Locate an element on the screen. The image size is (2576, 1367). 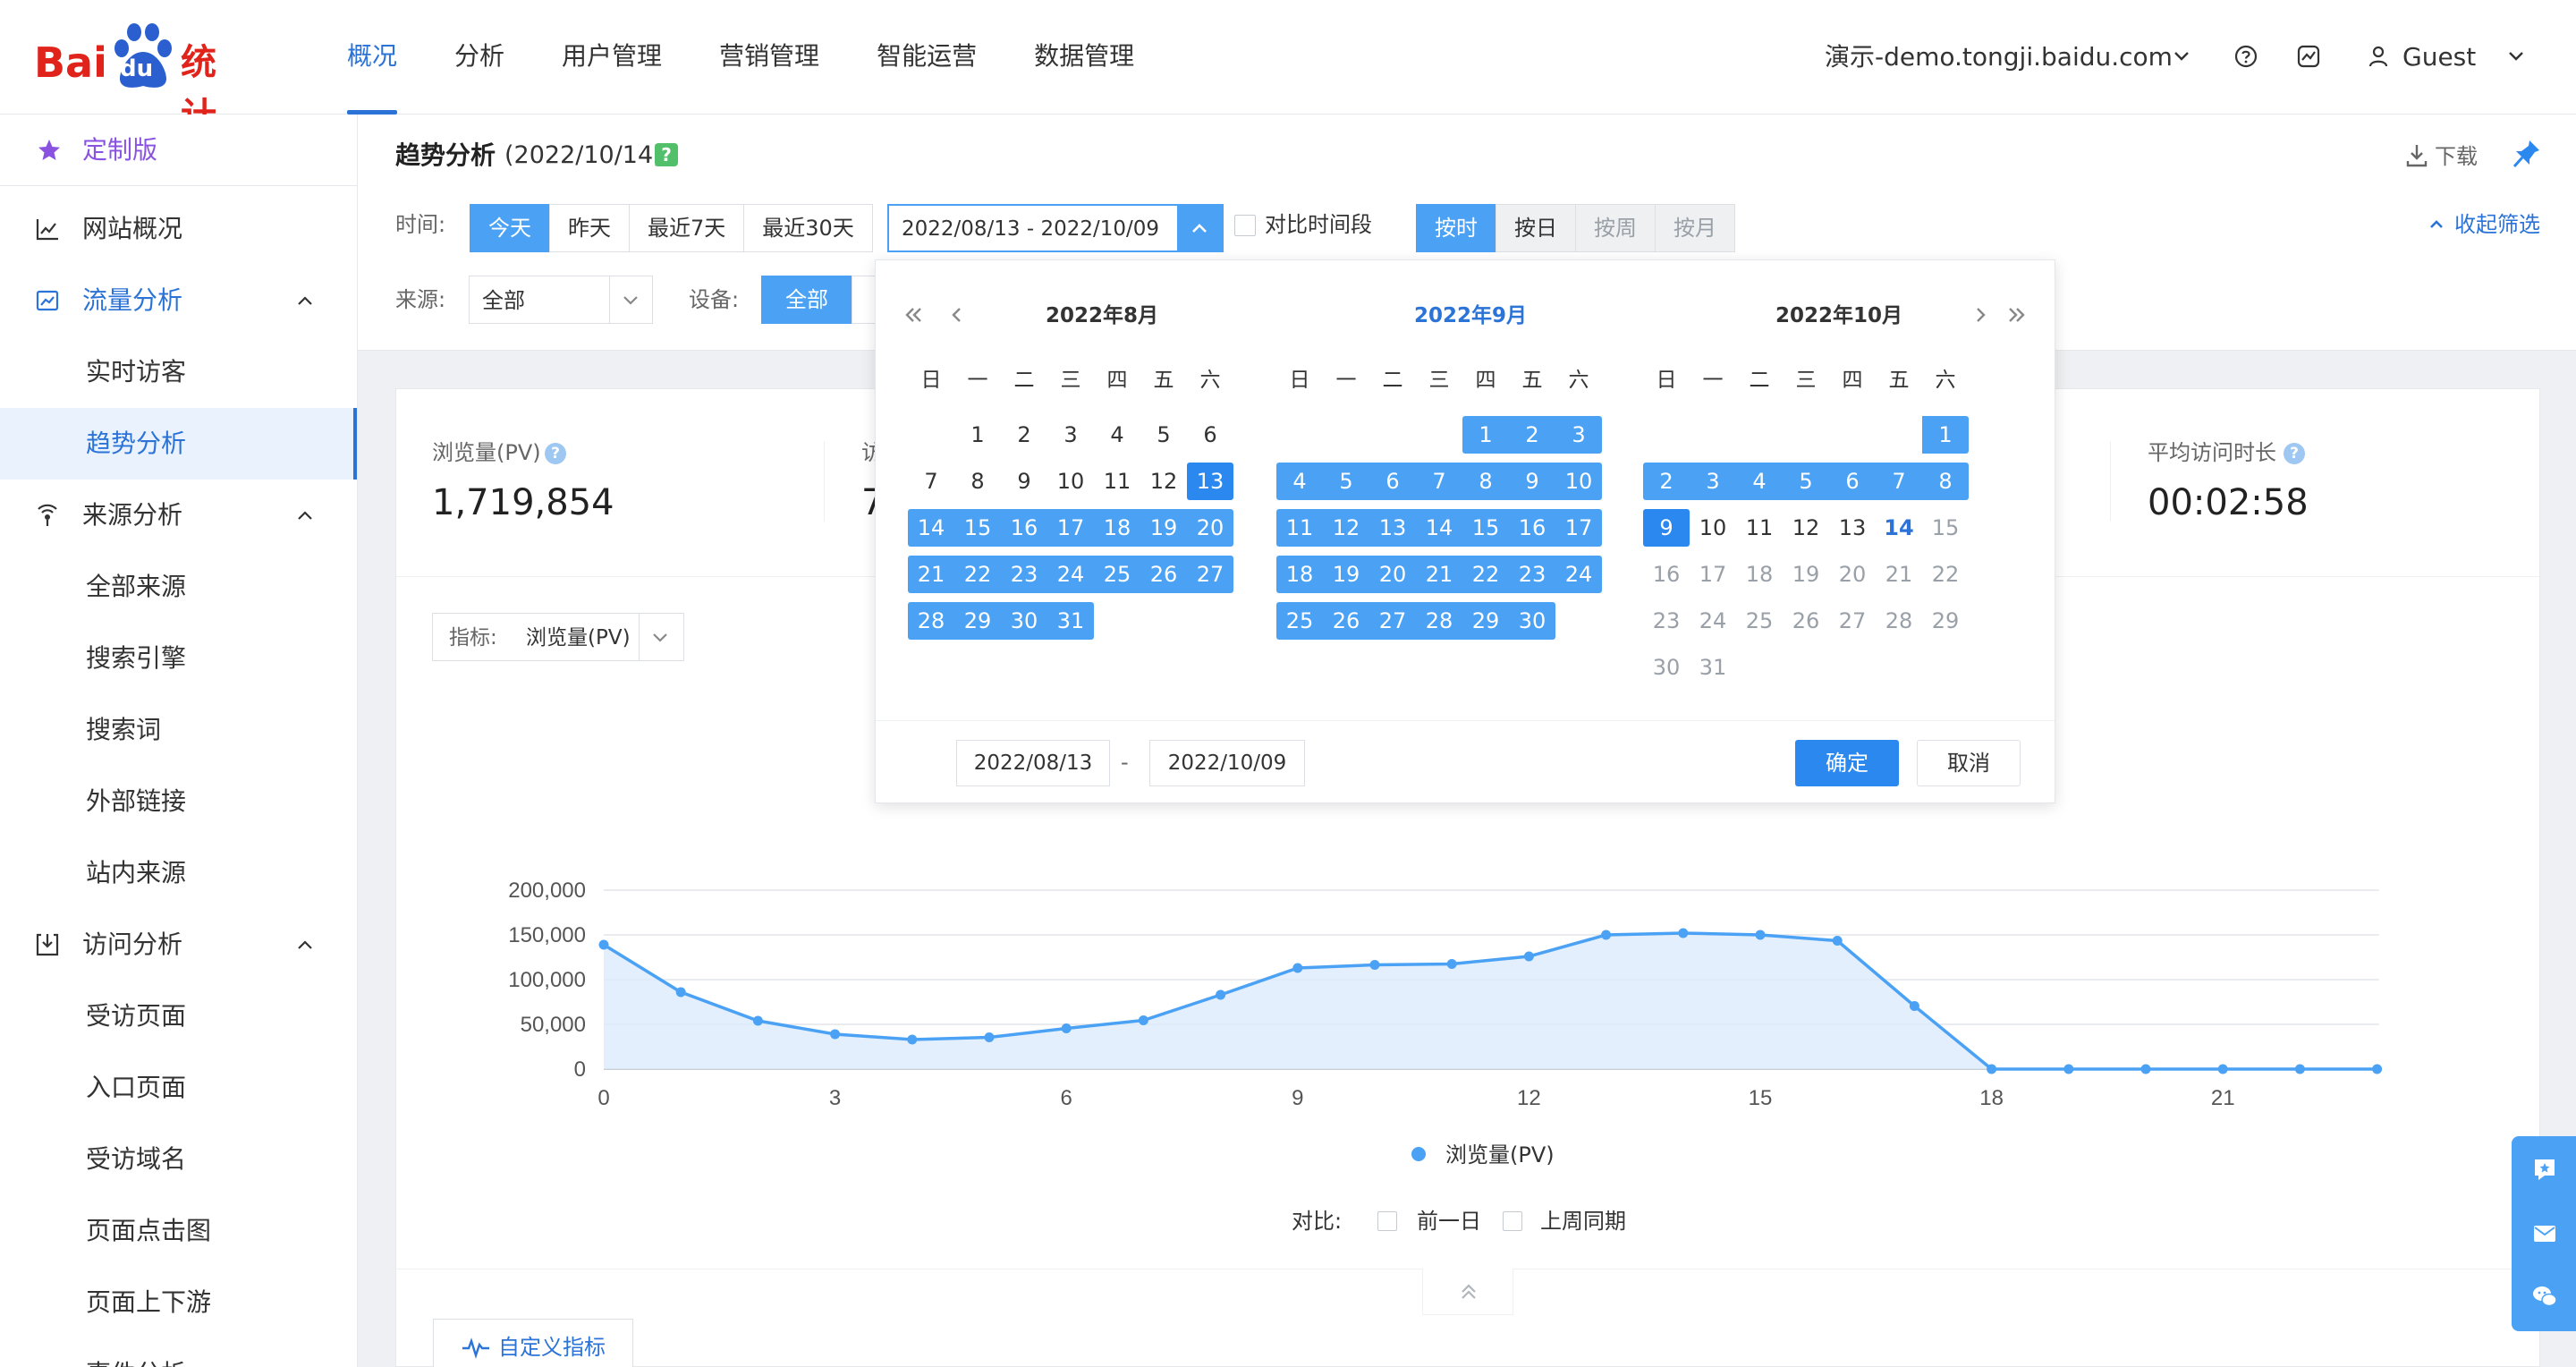
calendar-day: 2 is located at coordinates (1532, 435).